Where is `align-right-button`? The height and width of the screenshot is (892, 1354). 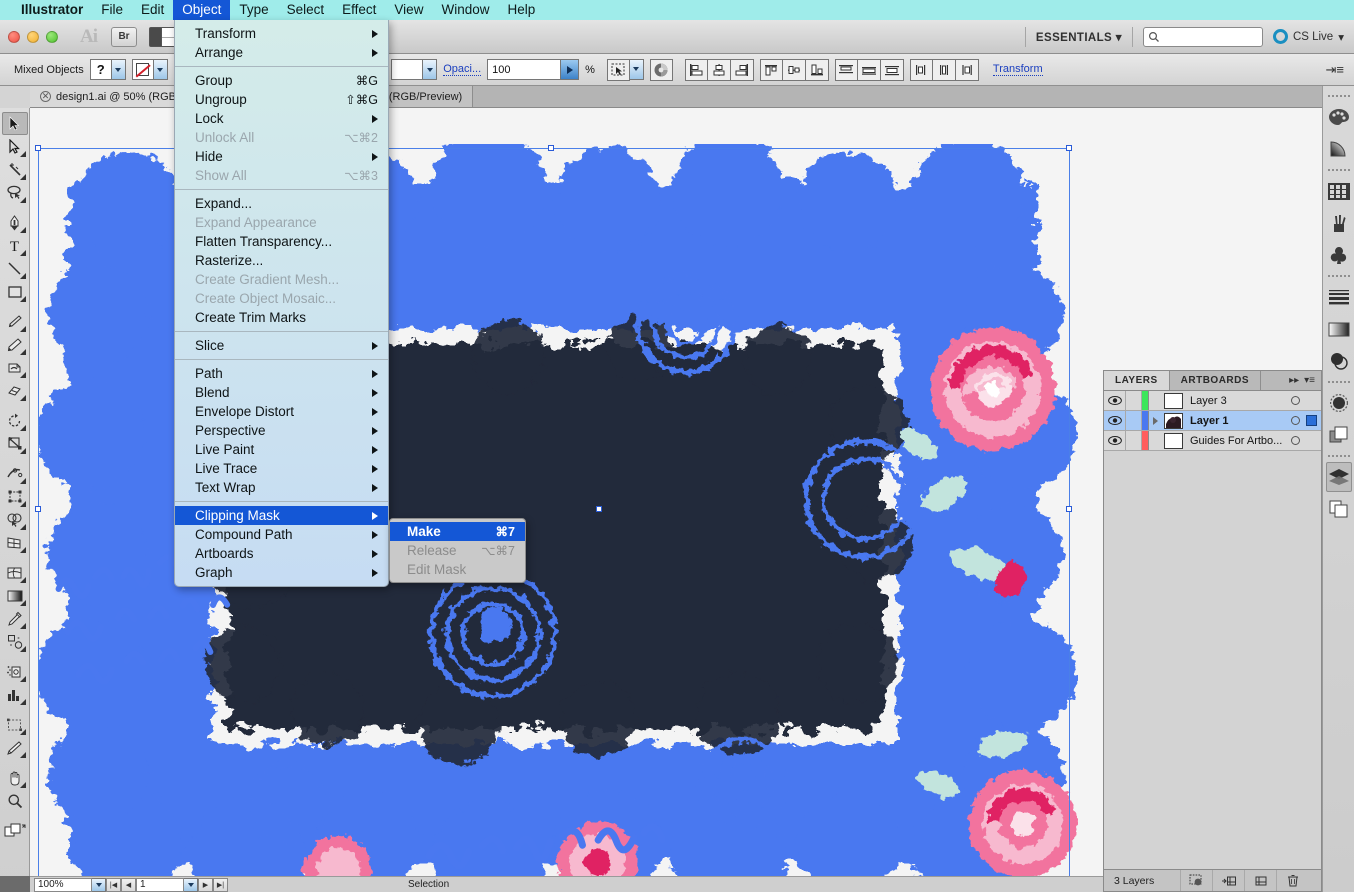 align-right-button is located at coordinates (742, 69).